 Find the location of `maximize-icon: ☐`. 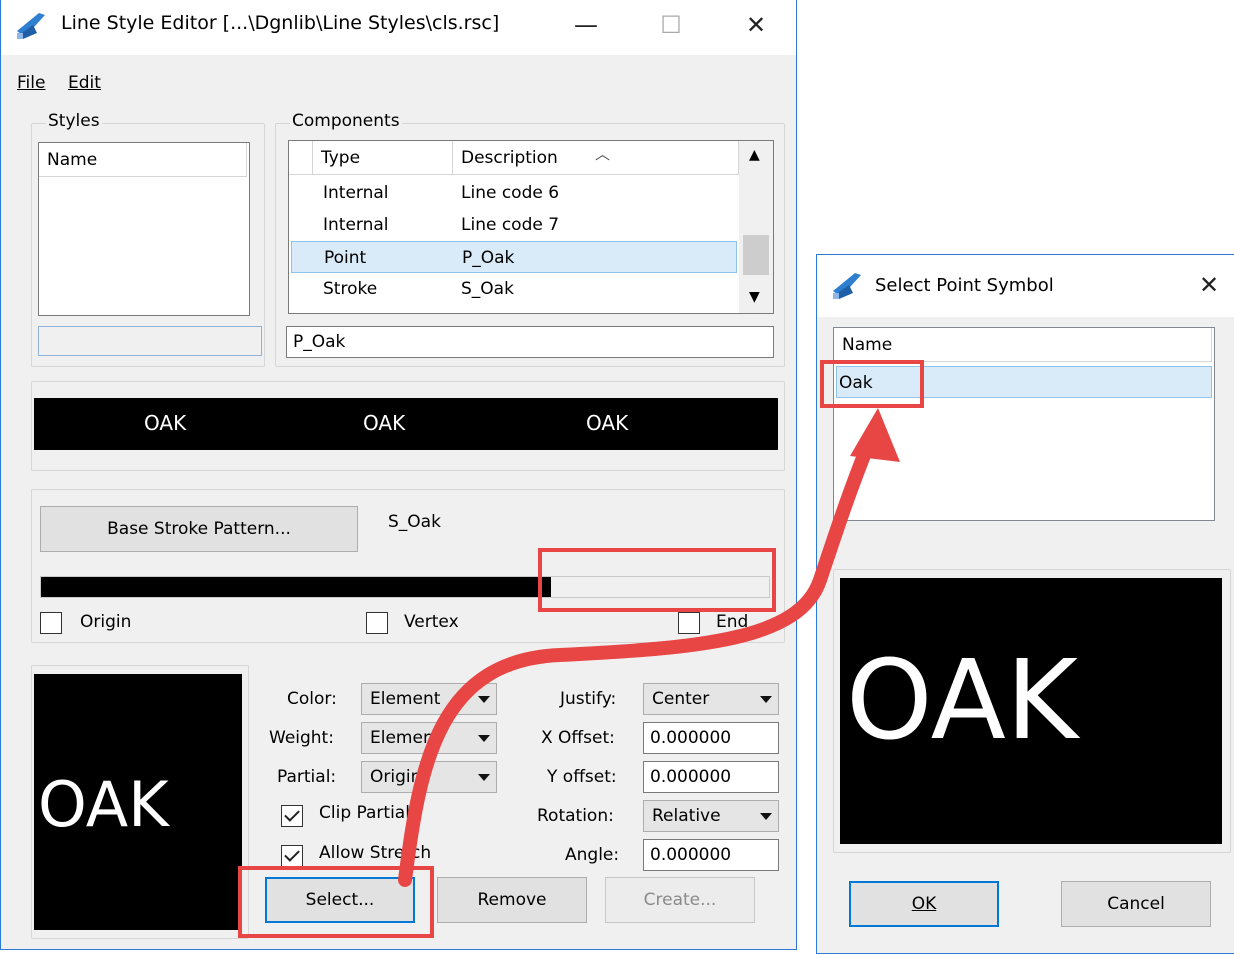

maximize-icon: ☐ is located at coordinates (671, 25).